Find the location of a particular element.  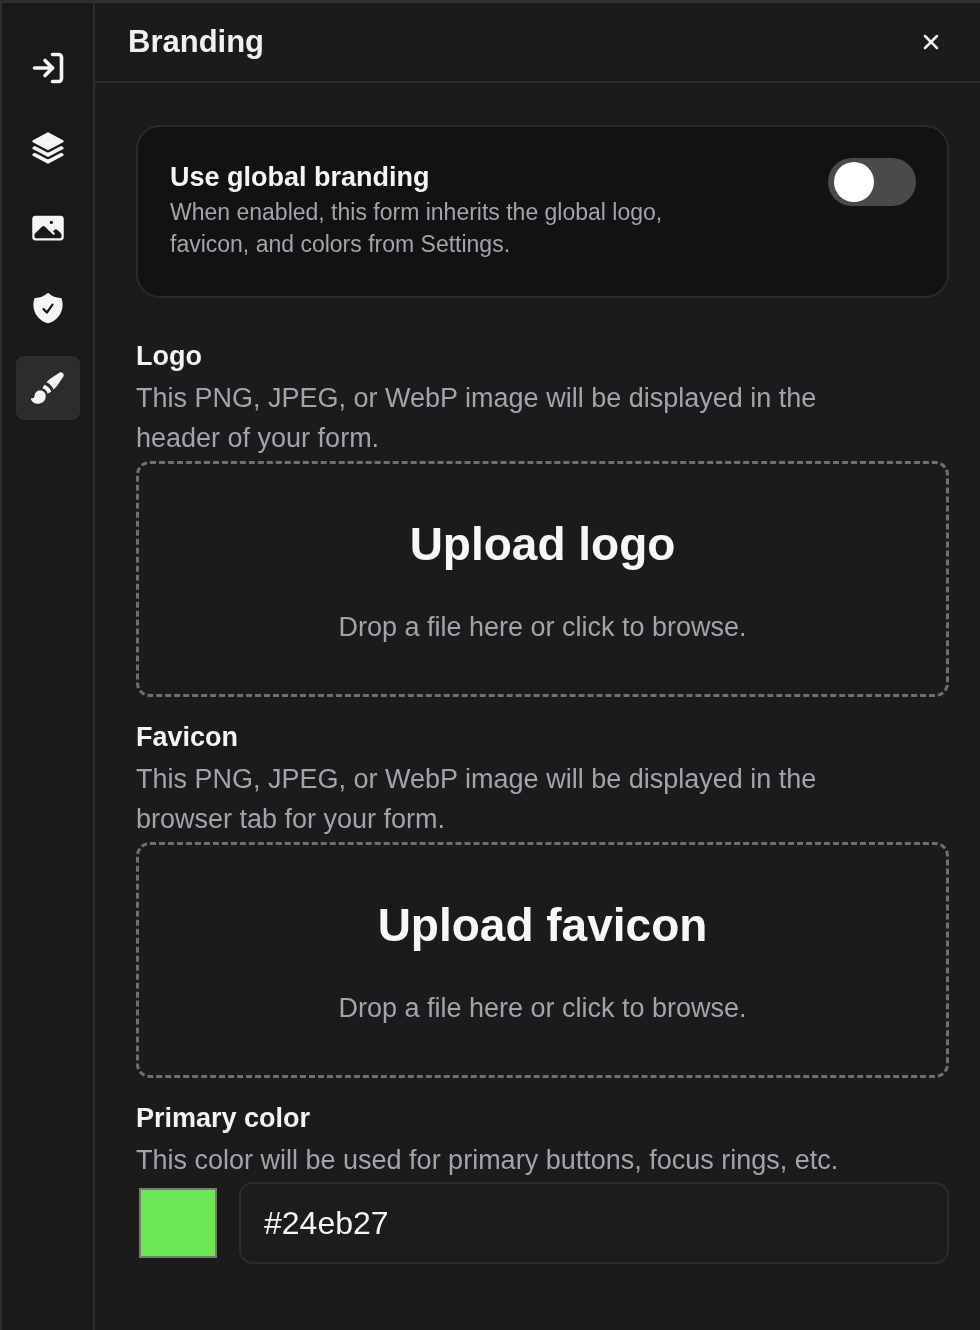

panel-title: Branding is located at coordinates (196, 41).